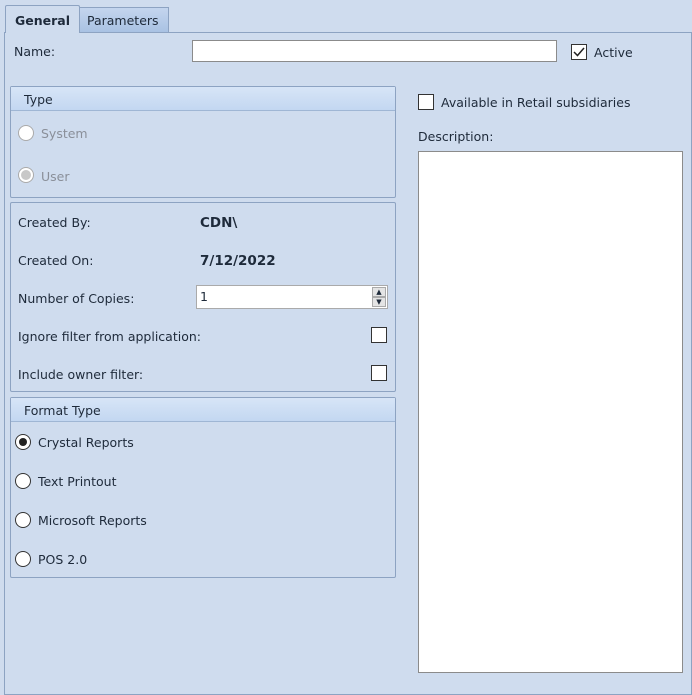 The width and height of the screenshot is (692, 695). Describe the element at coordinates (204, 296) in the screenshot. I see `copies-value: 1` at that location.